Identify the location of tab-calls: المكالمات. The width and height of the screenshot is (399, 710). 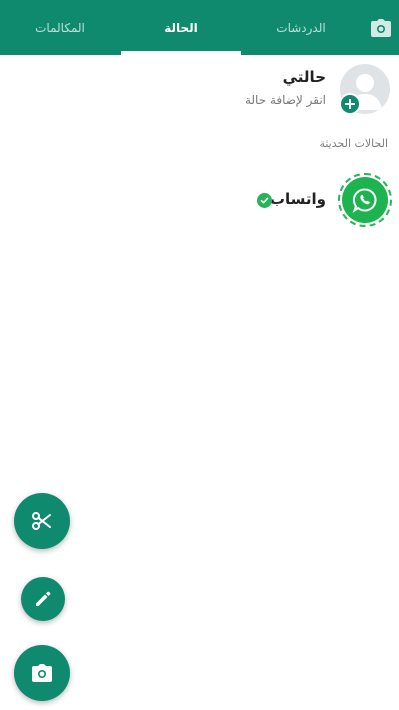
(60, 27).